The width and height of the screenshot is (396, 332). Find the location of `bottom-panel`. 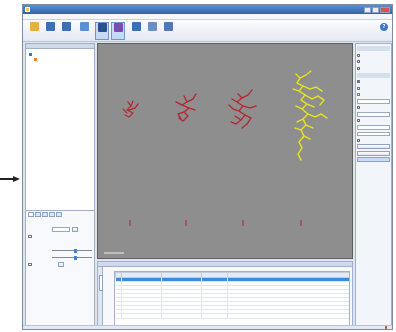

bottom-panel is located at coordinates (225, 294).